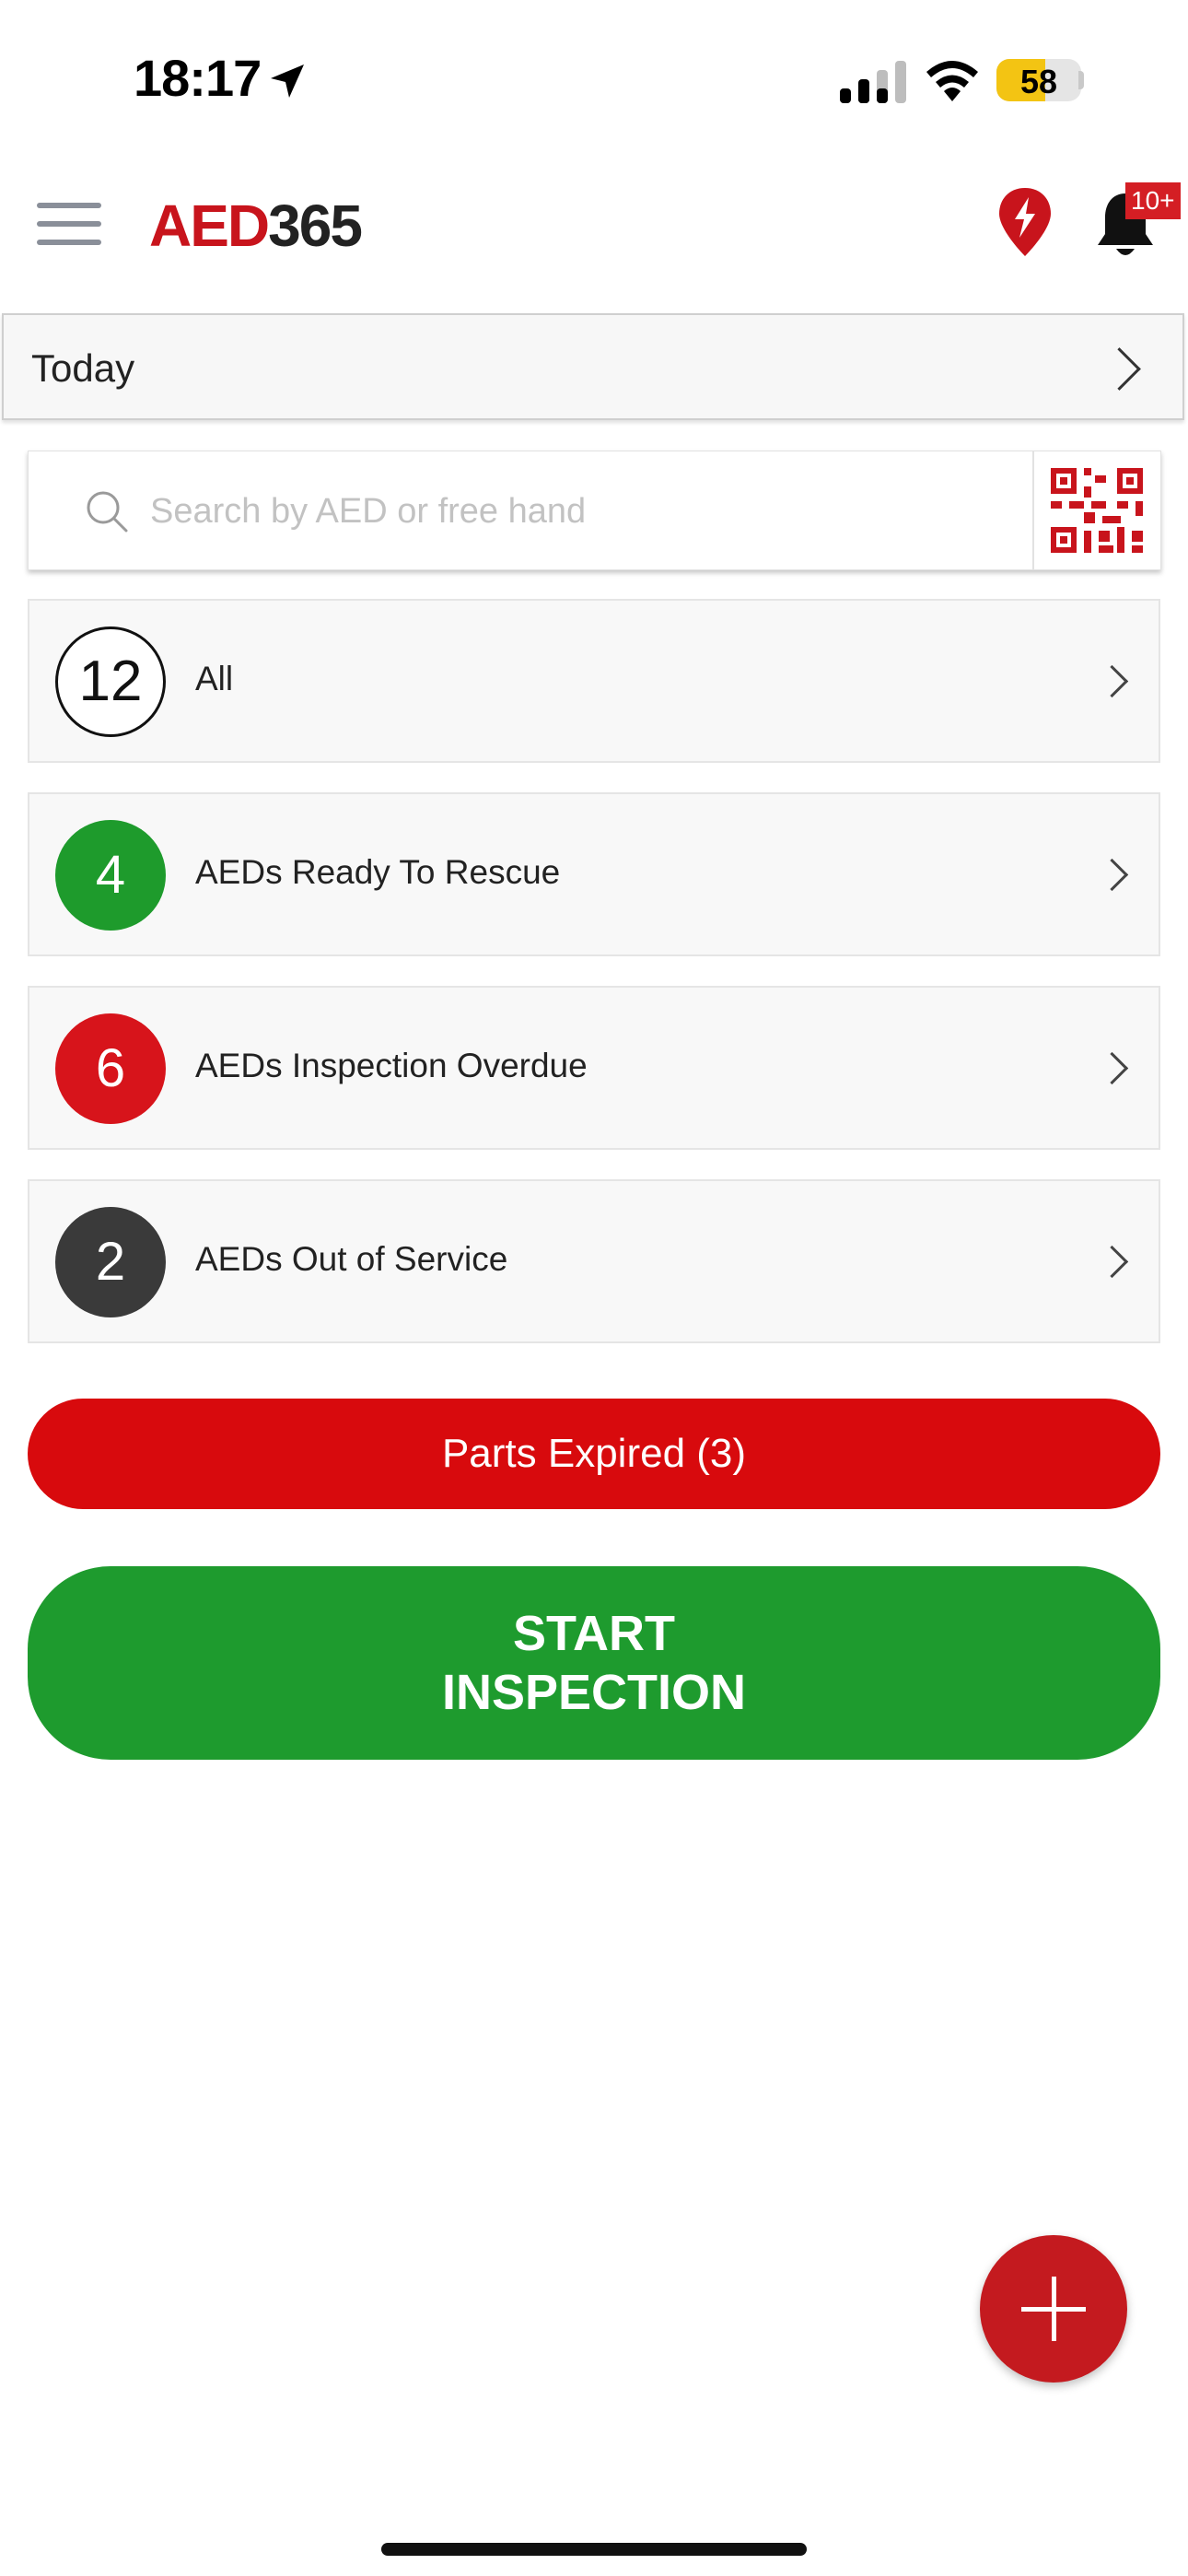  I want to click on search-input, so click(587, 511).